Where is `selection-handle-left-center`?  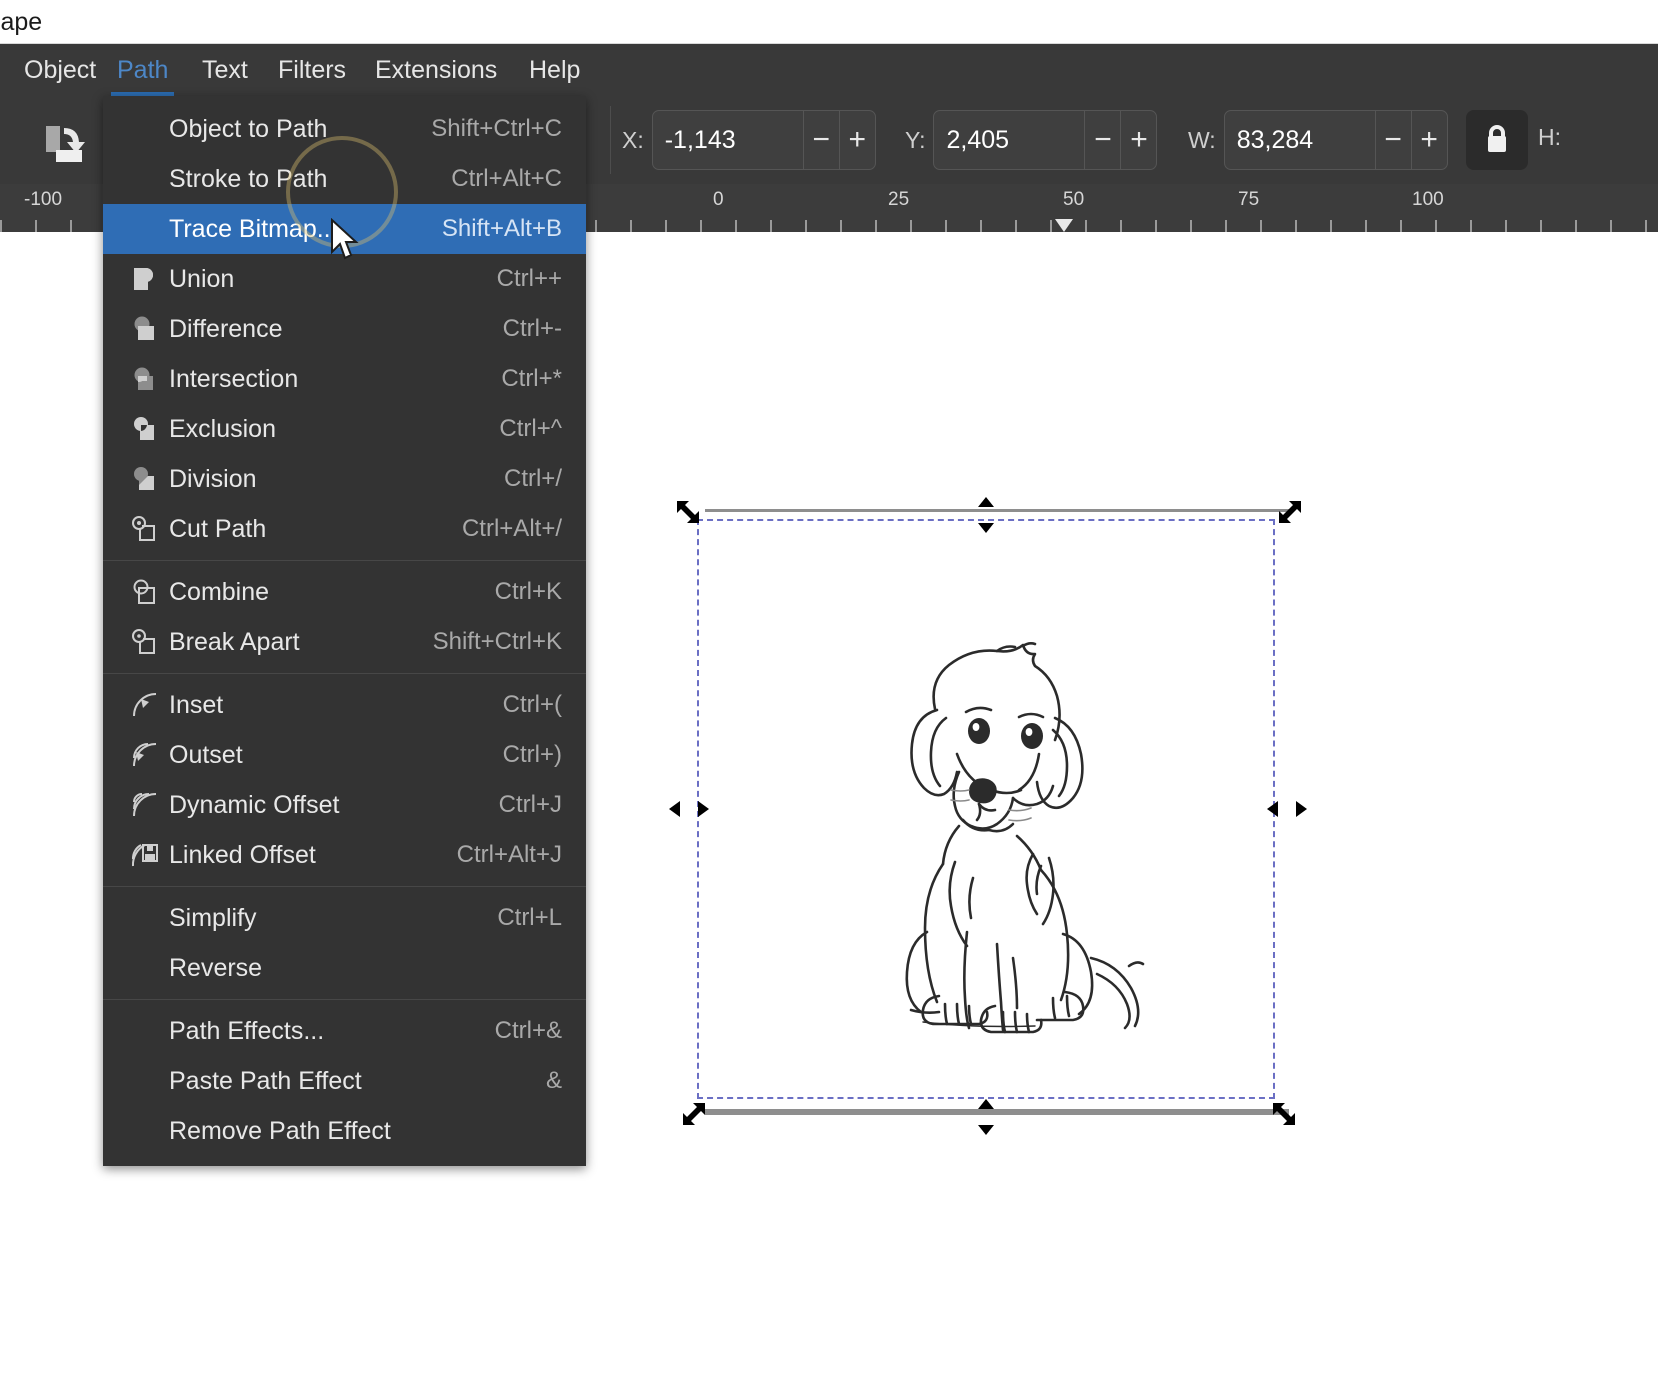 selection-handle-left-center is located at coordinates (689, 809).